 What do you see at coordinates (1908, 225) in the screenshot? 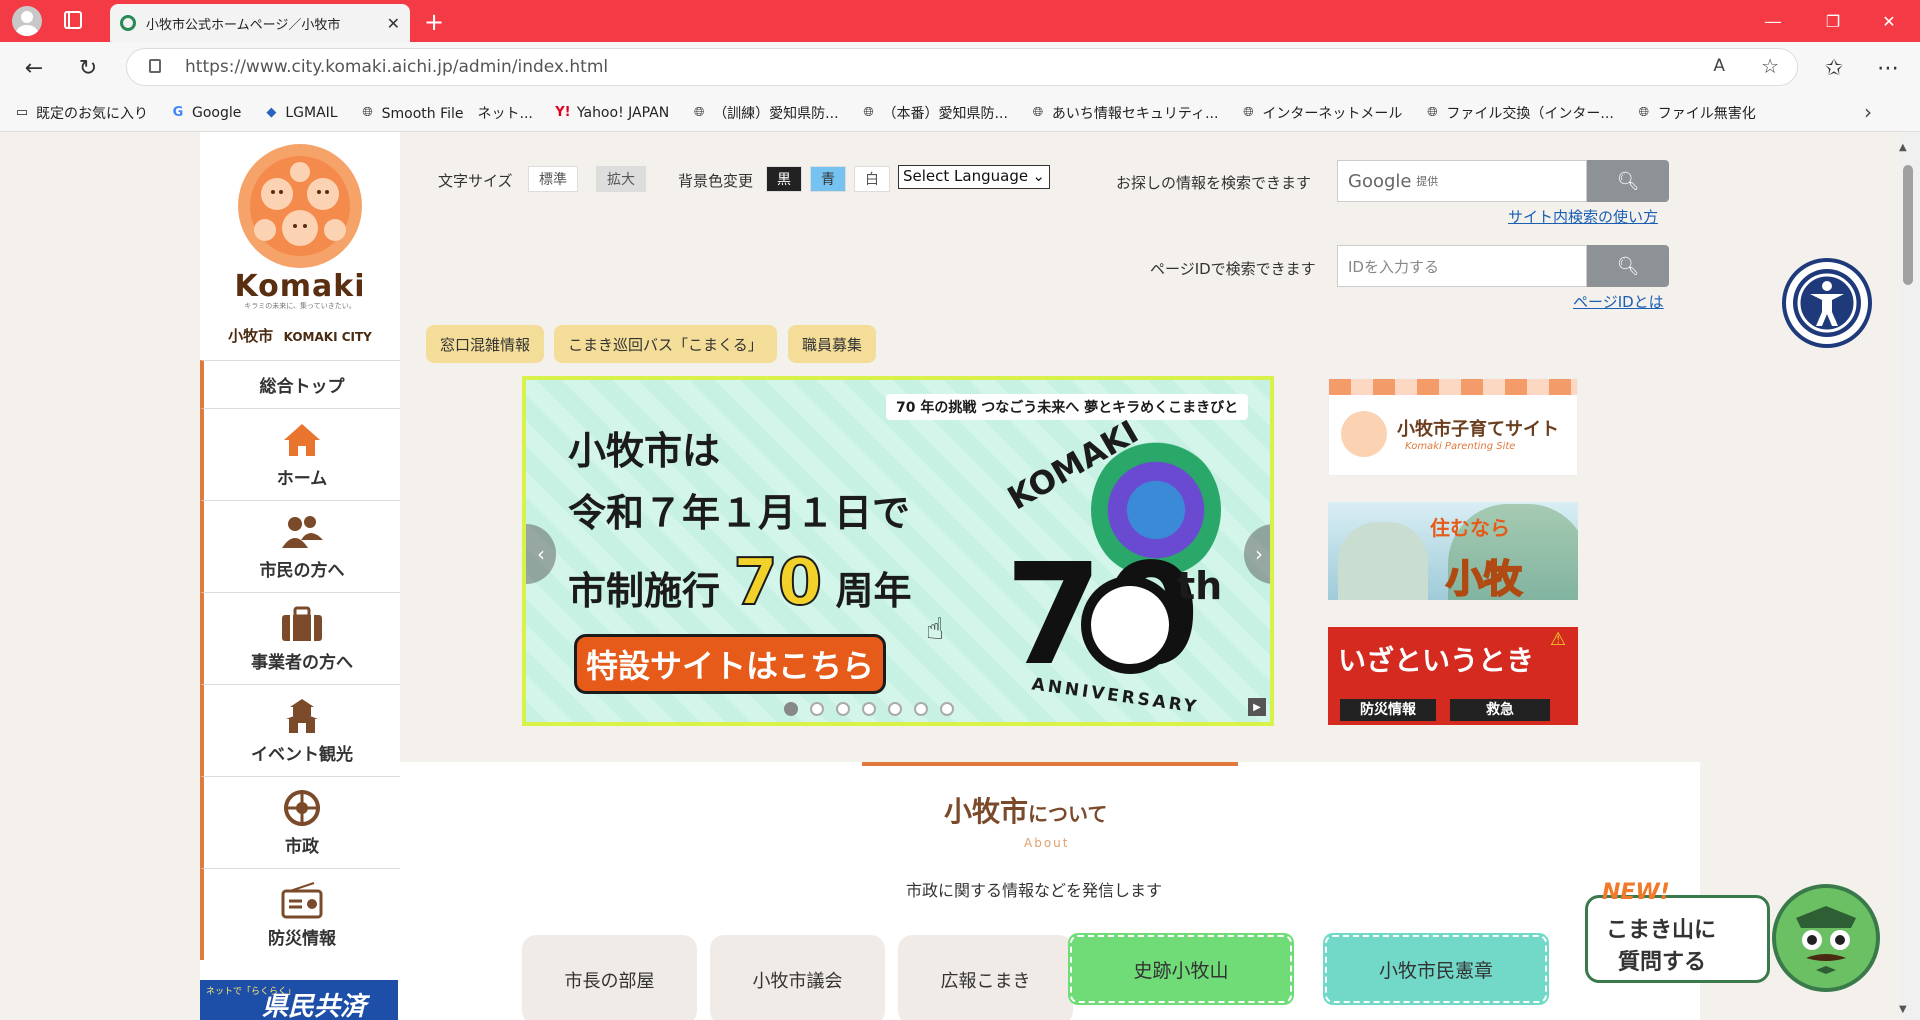
I see `scrollbar-thumb` at bounding box center [1908, 225].